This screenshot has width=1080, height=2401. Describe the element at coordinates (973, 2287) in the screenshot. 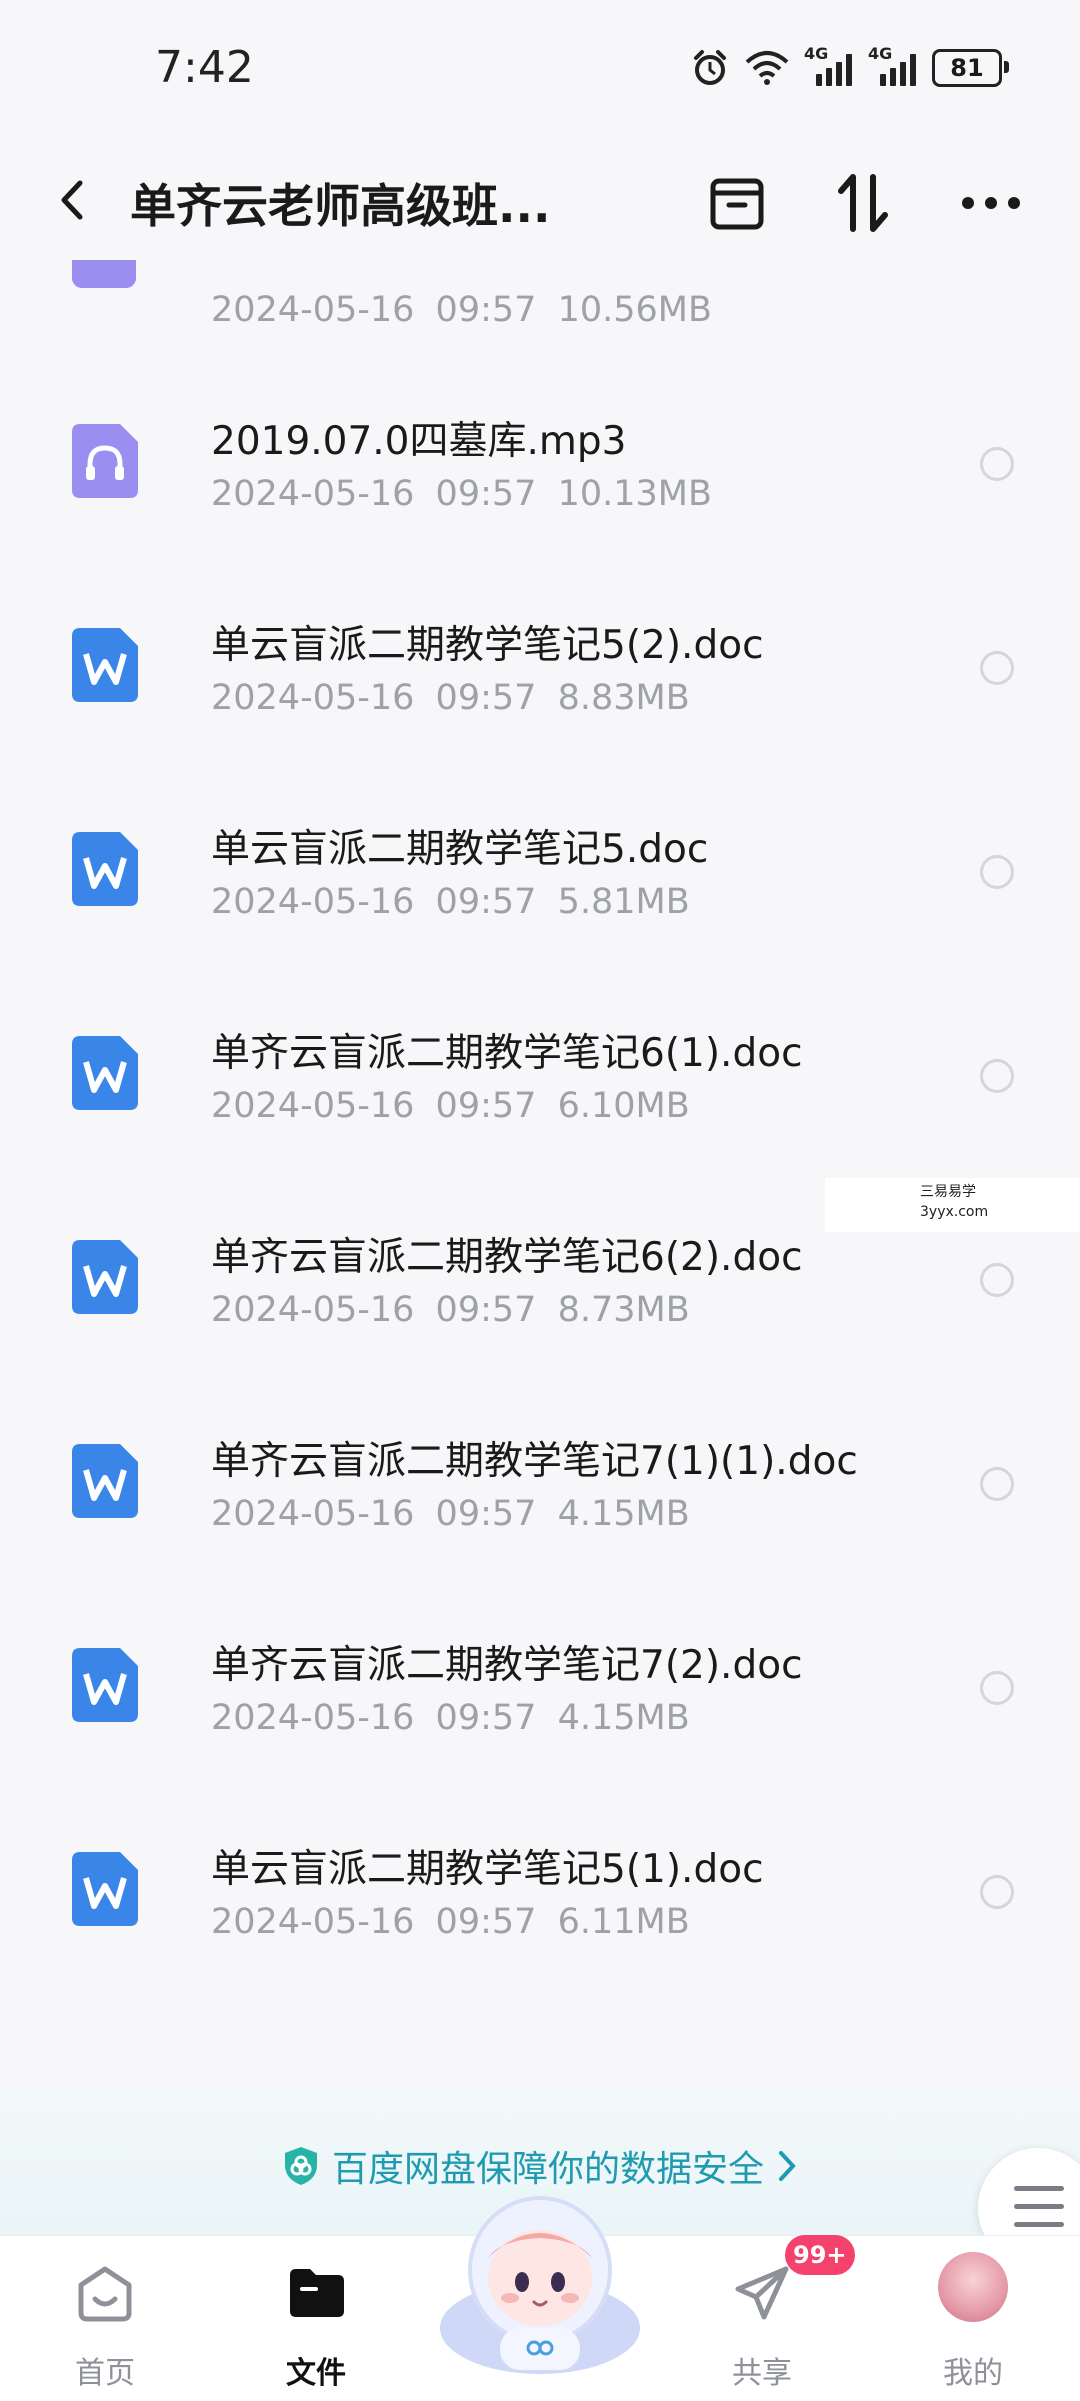

I see `avatar` at that location.